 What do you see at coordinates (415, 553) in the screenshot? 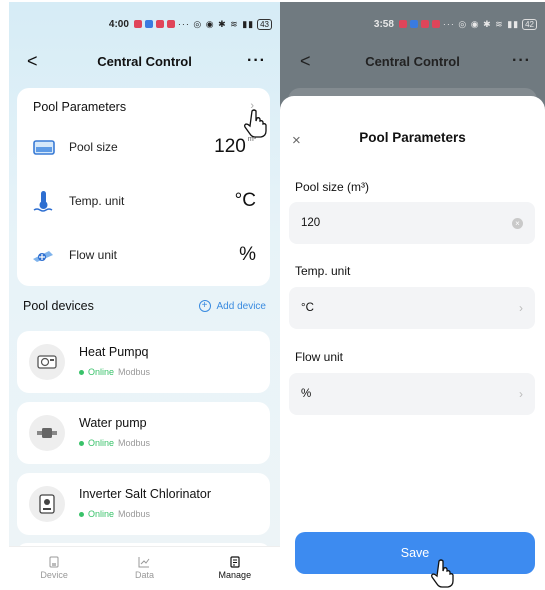
I see `save-button: Save` at bounding box center [415, 553].